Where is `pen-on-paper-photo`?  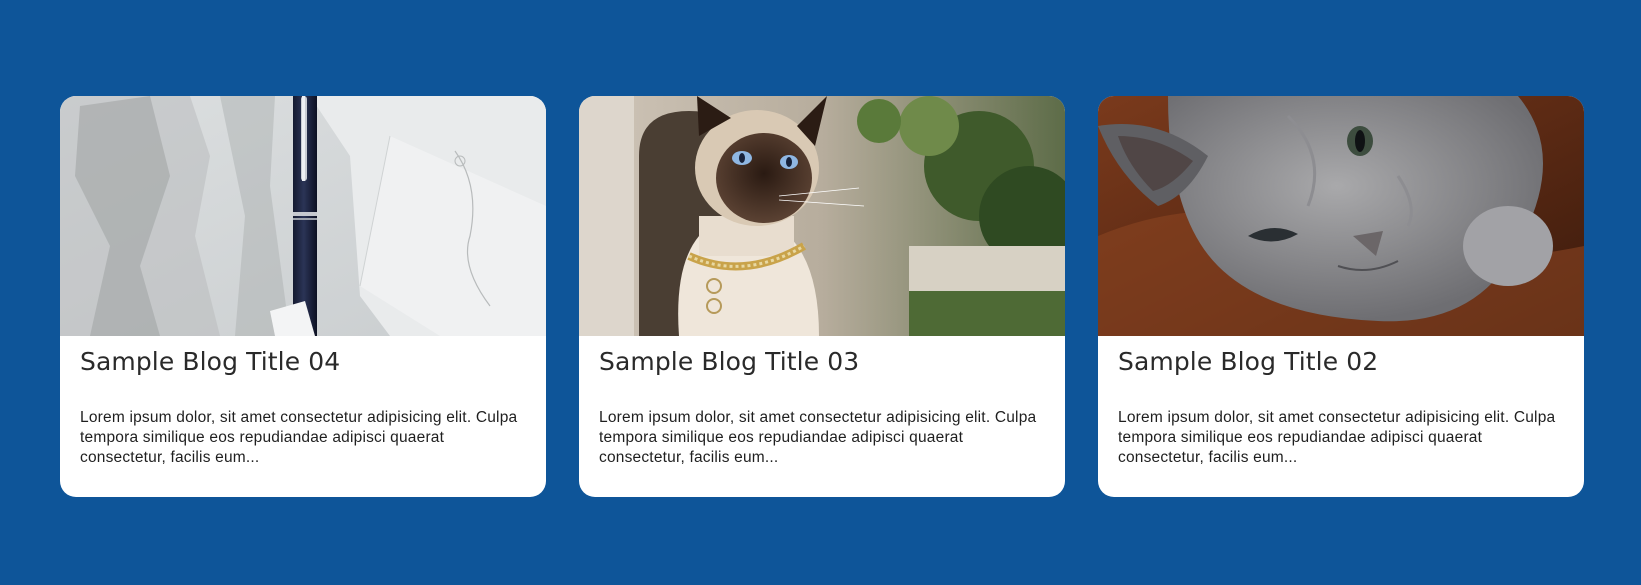 pen-on-paper-photo is located at coordinates (303, 216).